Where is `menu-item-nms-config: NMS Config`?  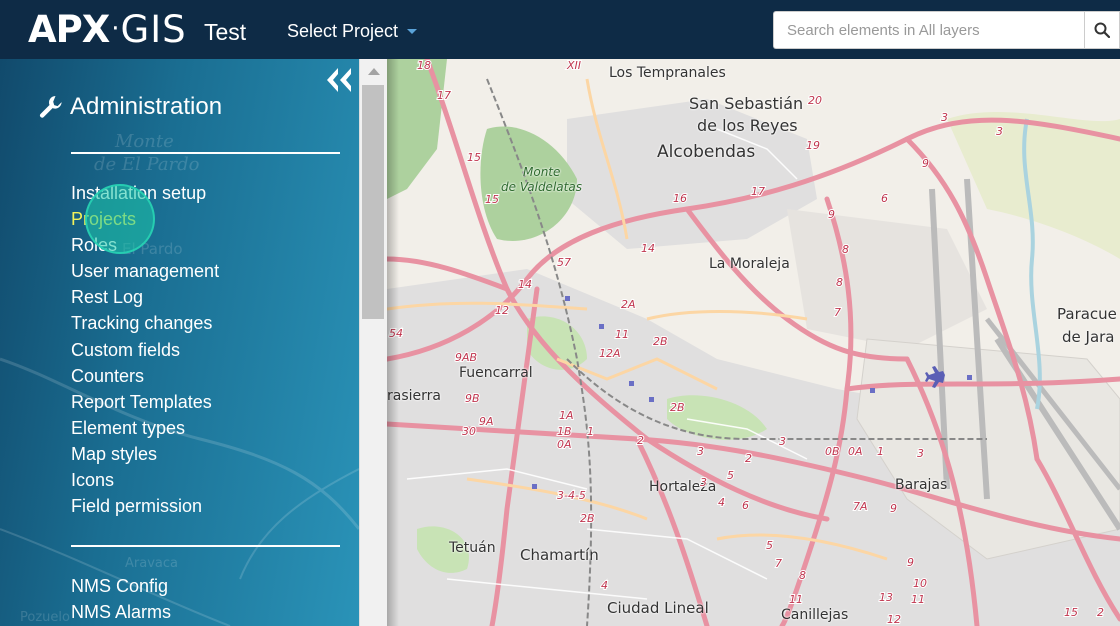
menu-item-nms-config: NMS Config is located at coordinates (121, 586).